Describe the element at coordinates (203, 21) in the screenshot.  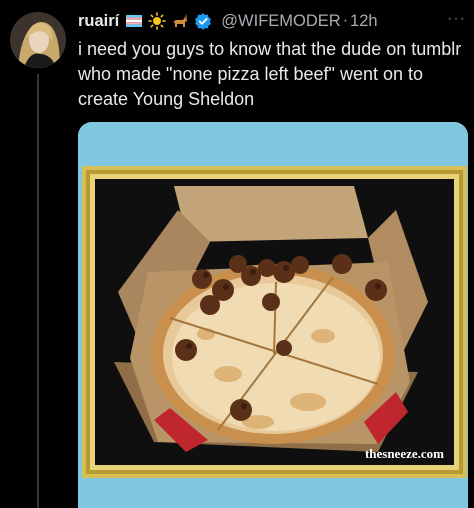
I see `verified-badge-icon` at that location.